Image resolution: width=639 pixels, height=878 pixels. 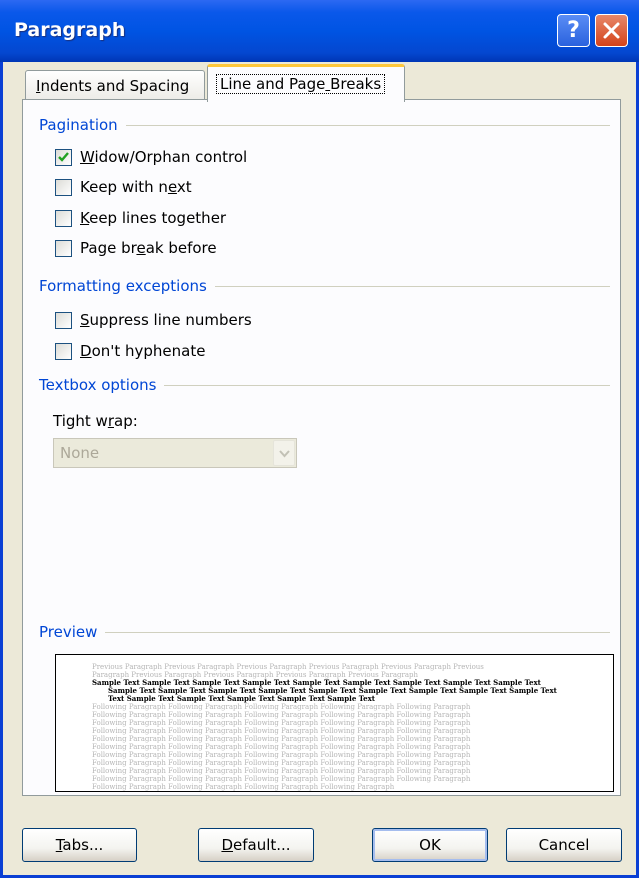 I want to click on tab-strip: Indents and Spacing Line and Page Breaks, so click(x=319, y=83).